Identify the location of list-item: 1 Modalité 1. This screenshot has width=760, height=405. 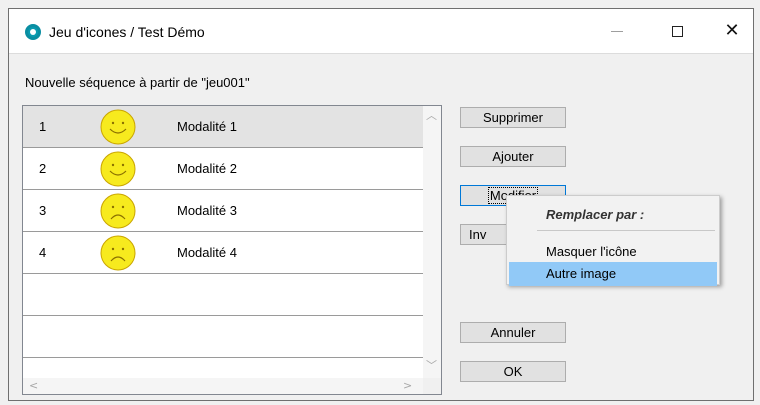
(223, 127).